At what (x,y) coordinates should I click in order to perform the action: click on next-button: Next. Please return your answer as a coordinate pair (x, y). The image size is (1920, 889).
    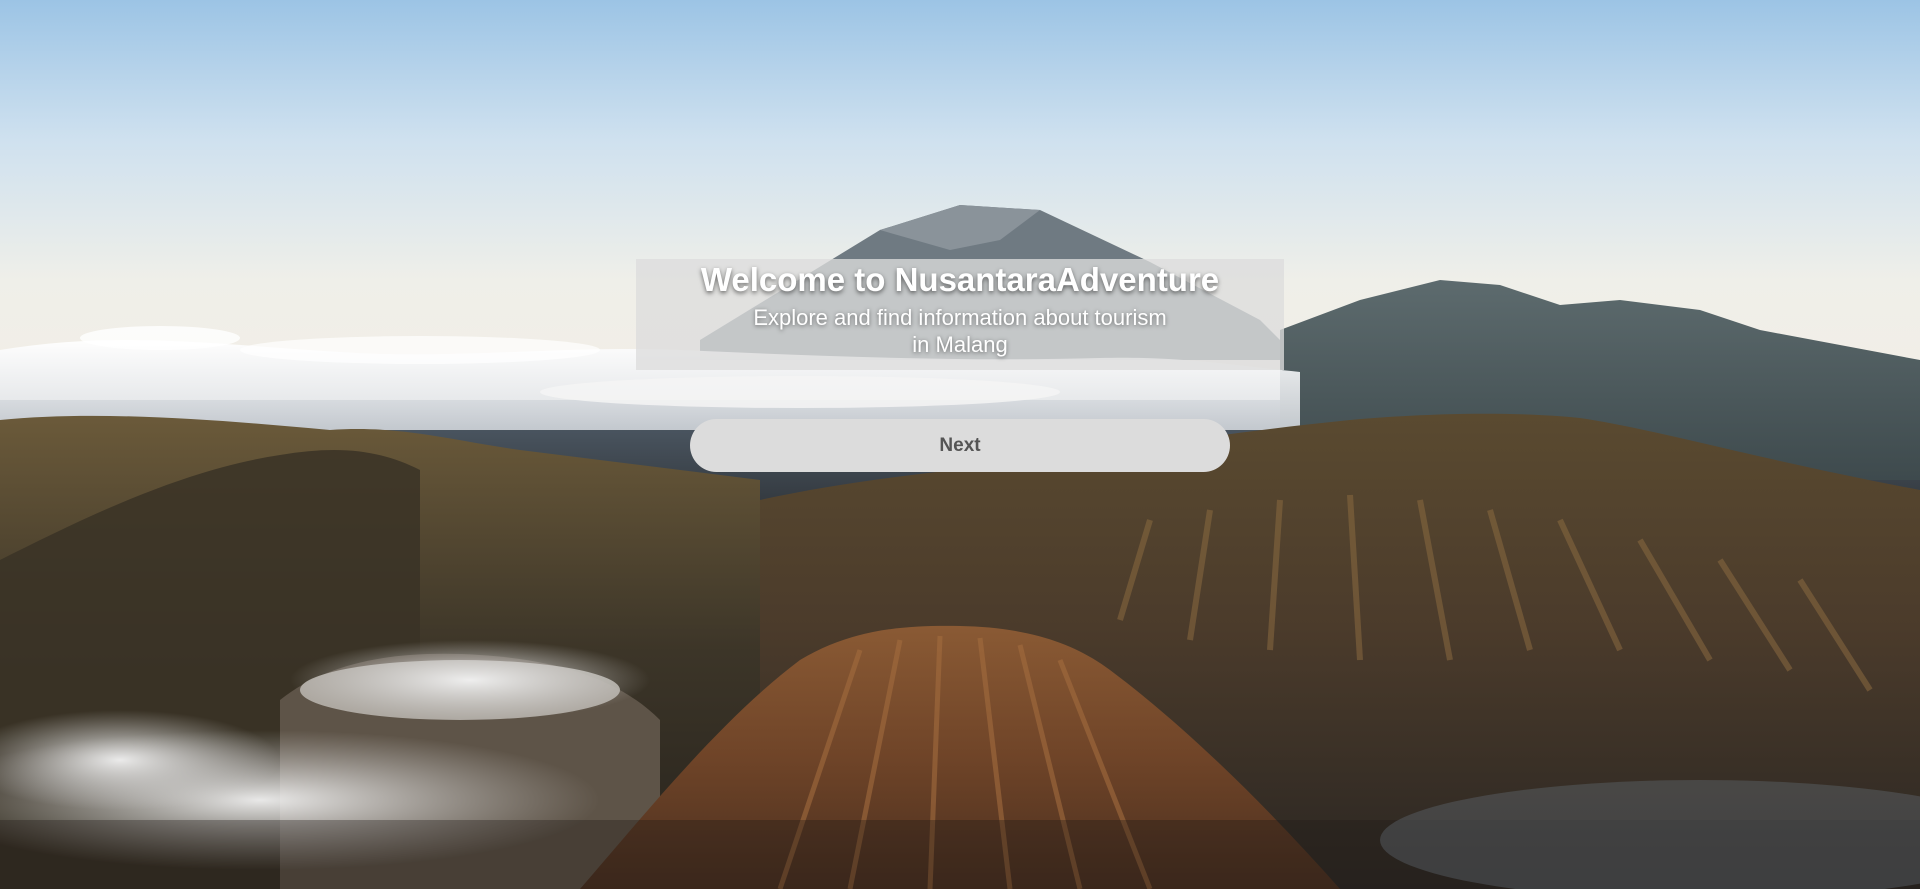
    Looking at the image, I should click on (960, 445).